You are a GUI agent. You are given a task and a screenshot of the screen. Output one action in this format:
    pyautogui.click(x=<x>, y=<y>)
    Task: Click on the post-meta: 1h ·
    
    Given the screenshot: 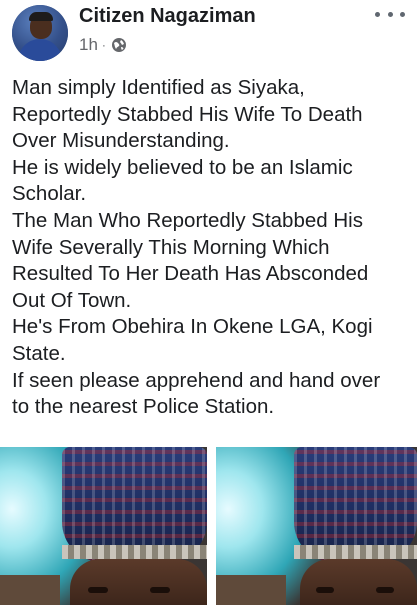 What is the action you would take?
    pyautogui.click(x=103, y=45)
    